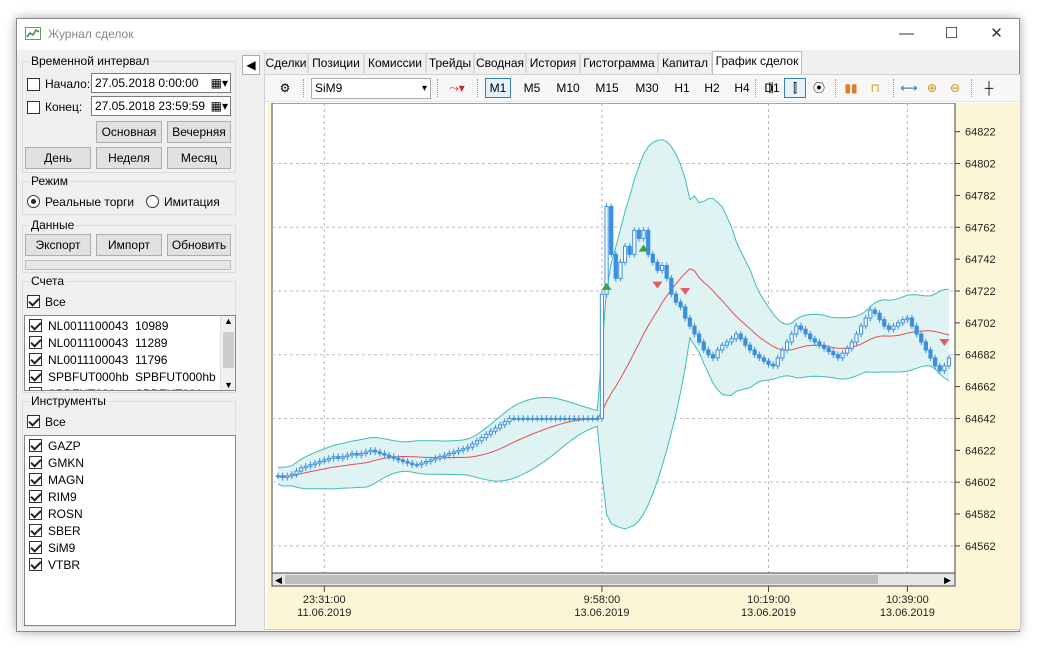 The width and height of the screenshot is (1038, 649). What do you see at coordinates (685, 63) in the screenshot?
I see `tab-7: Капитал` at bounding box center [685, 63].